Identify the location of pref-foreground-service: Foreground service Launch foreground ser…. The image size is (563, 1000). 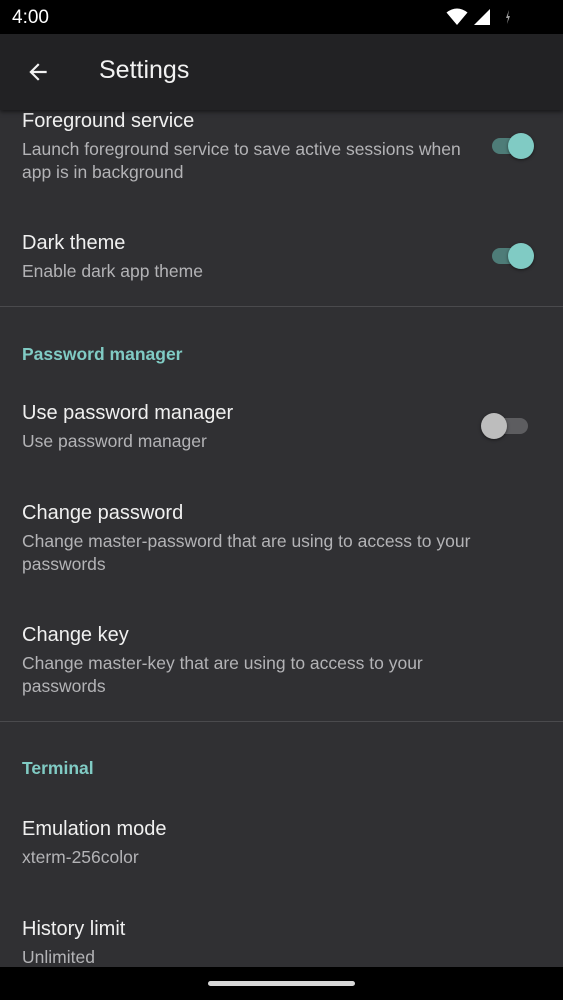
(281, 152).